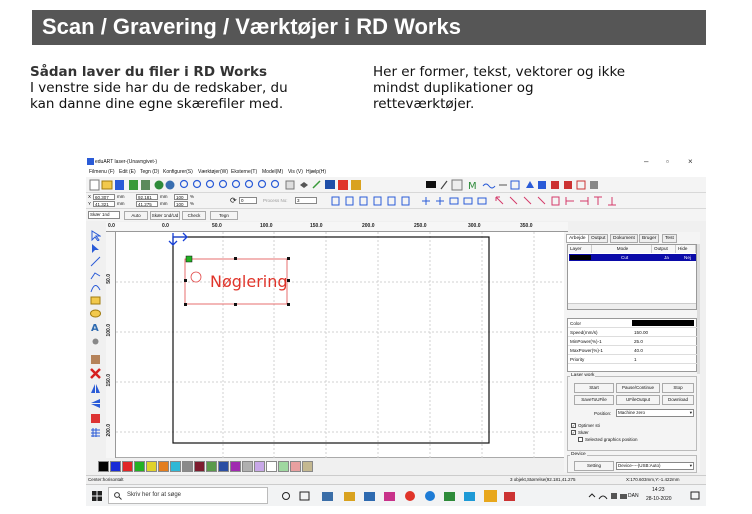 The height and width of the screenshot is (514, 752). Describe the element at coordinates (633, 359) in the screenshot. I see `prop-priority: Priority 1` at that location.